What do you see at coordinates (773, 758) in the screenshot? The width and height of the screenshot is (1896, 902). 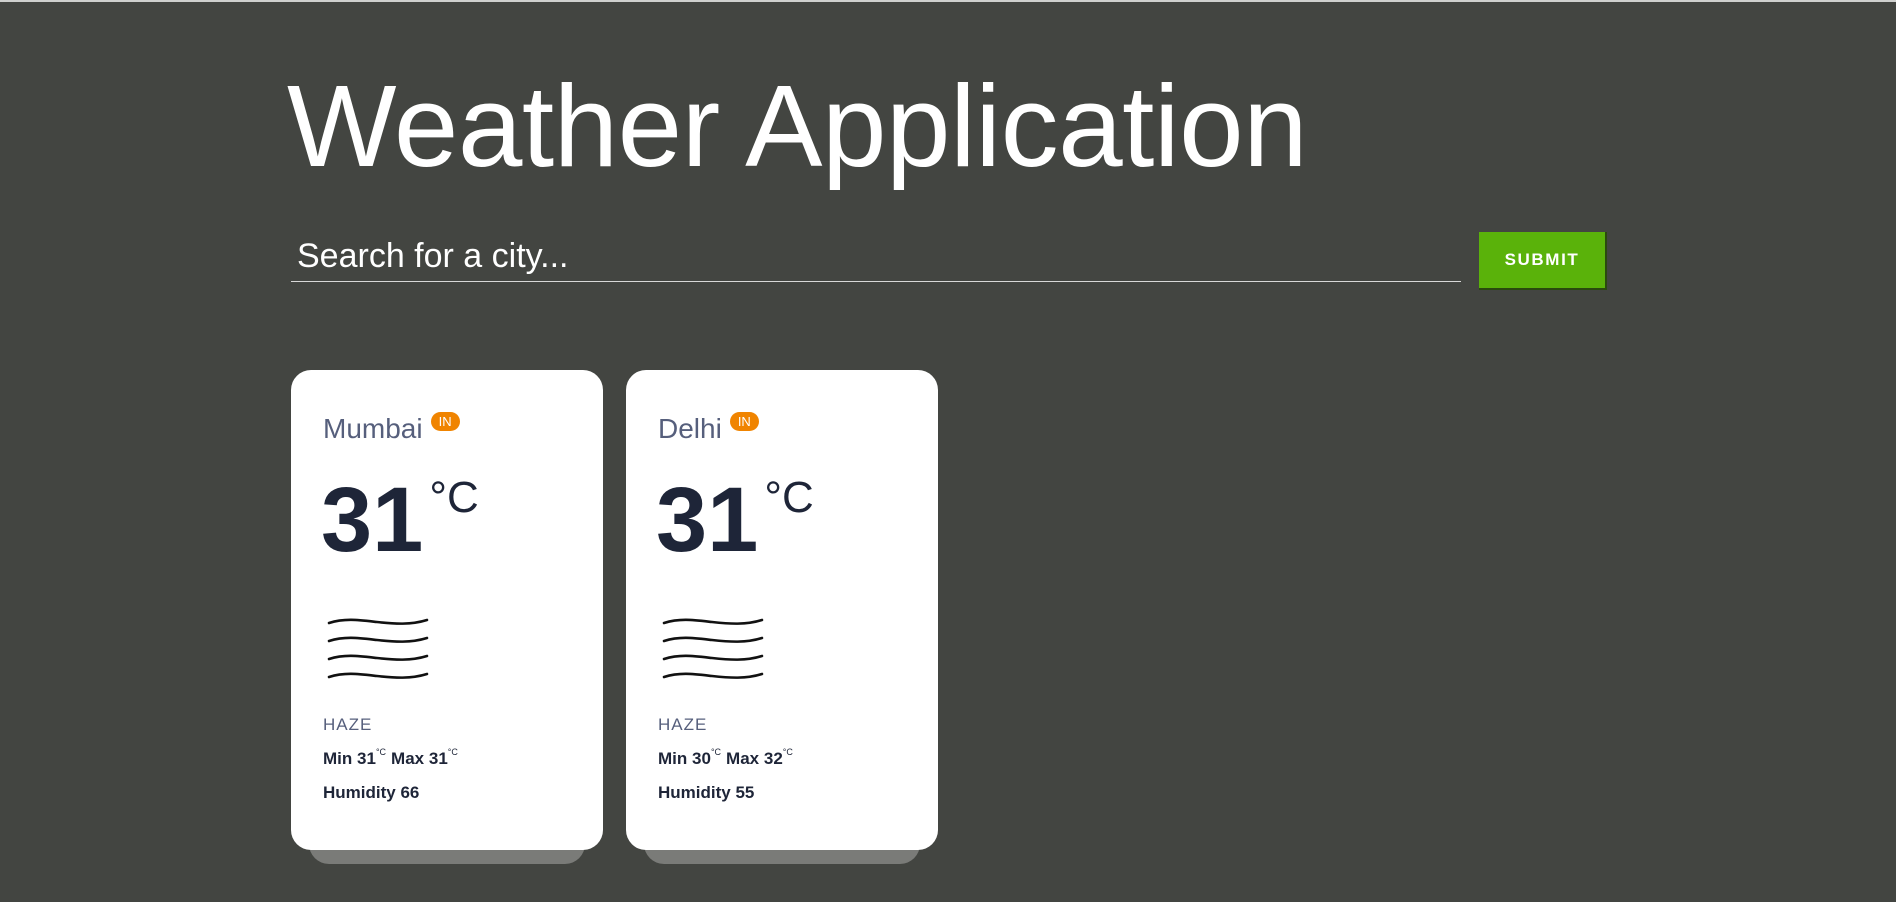 I see `max-value: 32` at bounding box center [773, 758].